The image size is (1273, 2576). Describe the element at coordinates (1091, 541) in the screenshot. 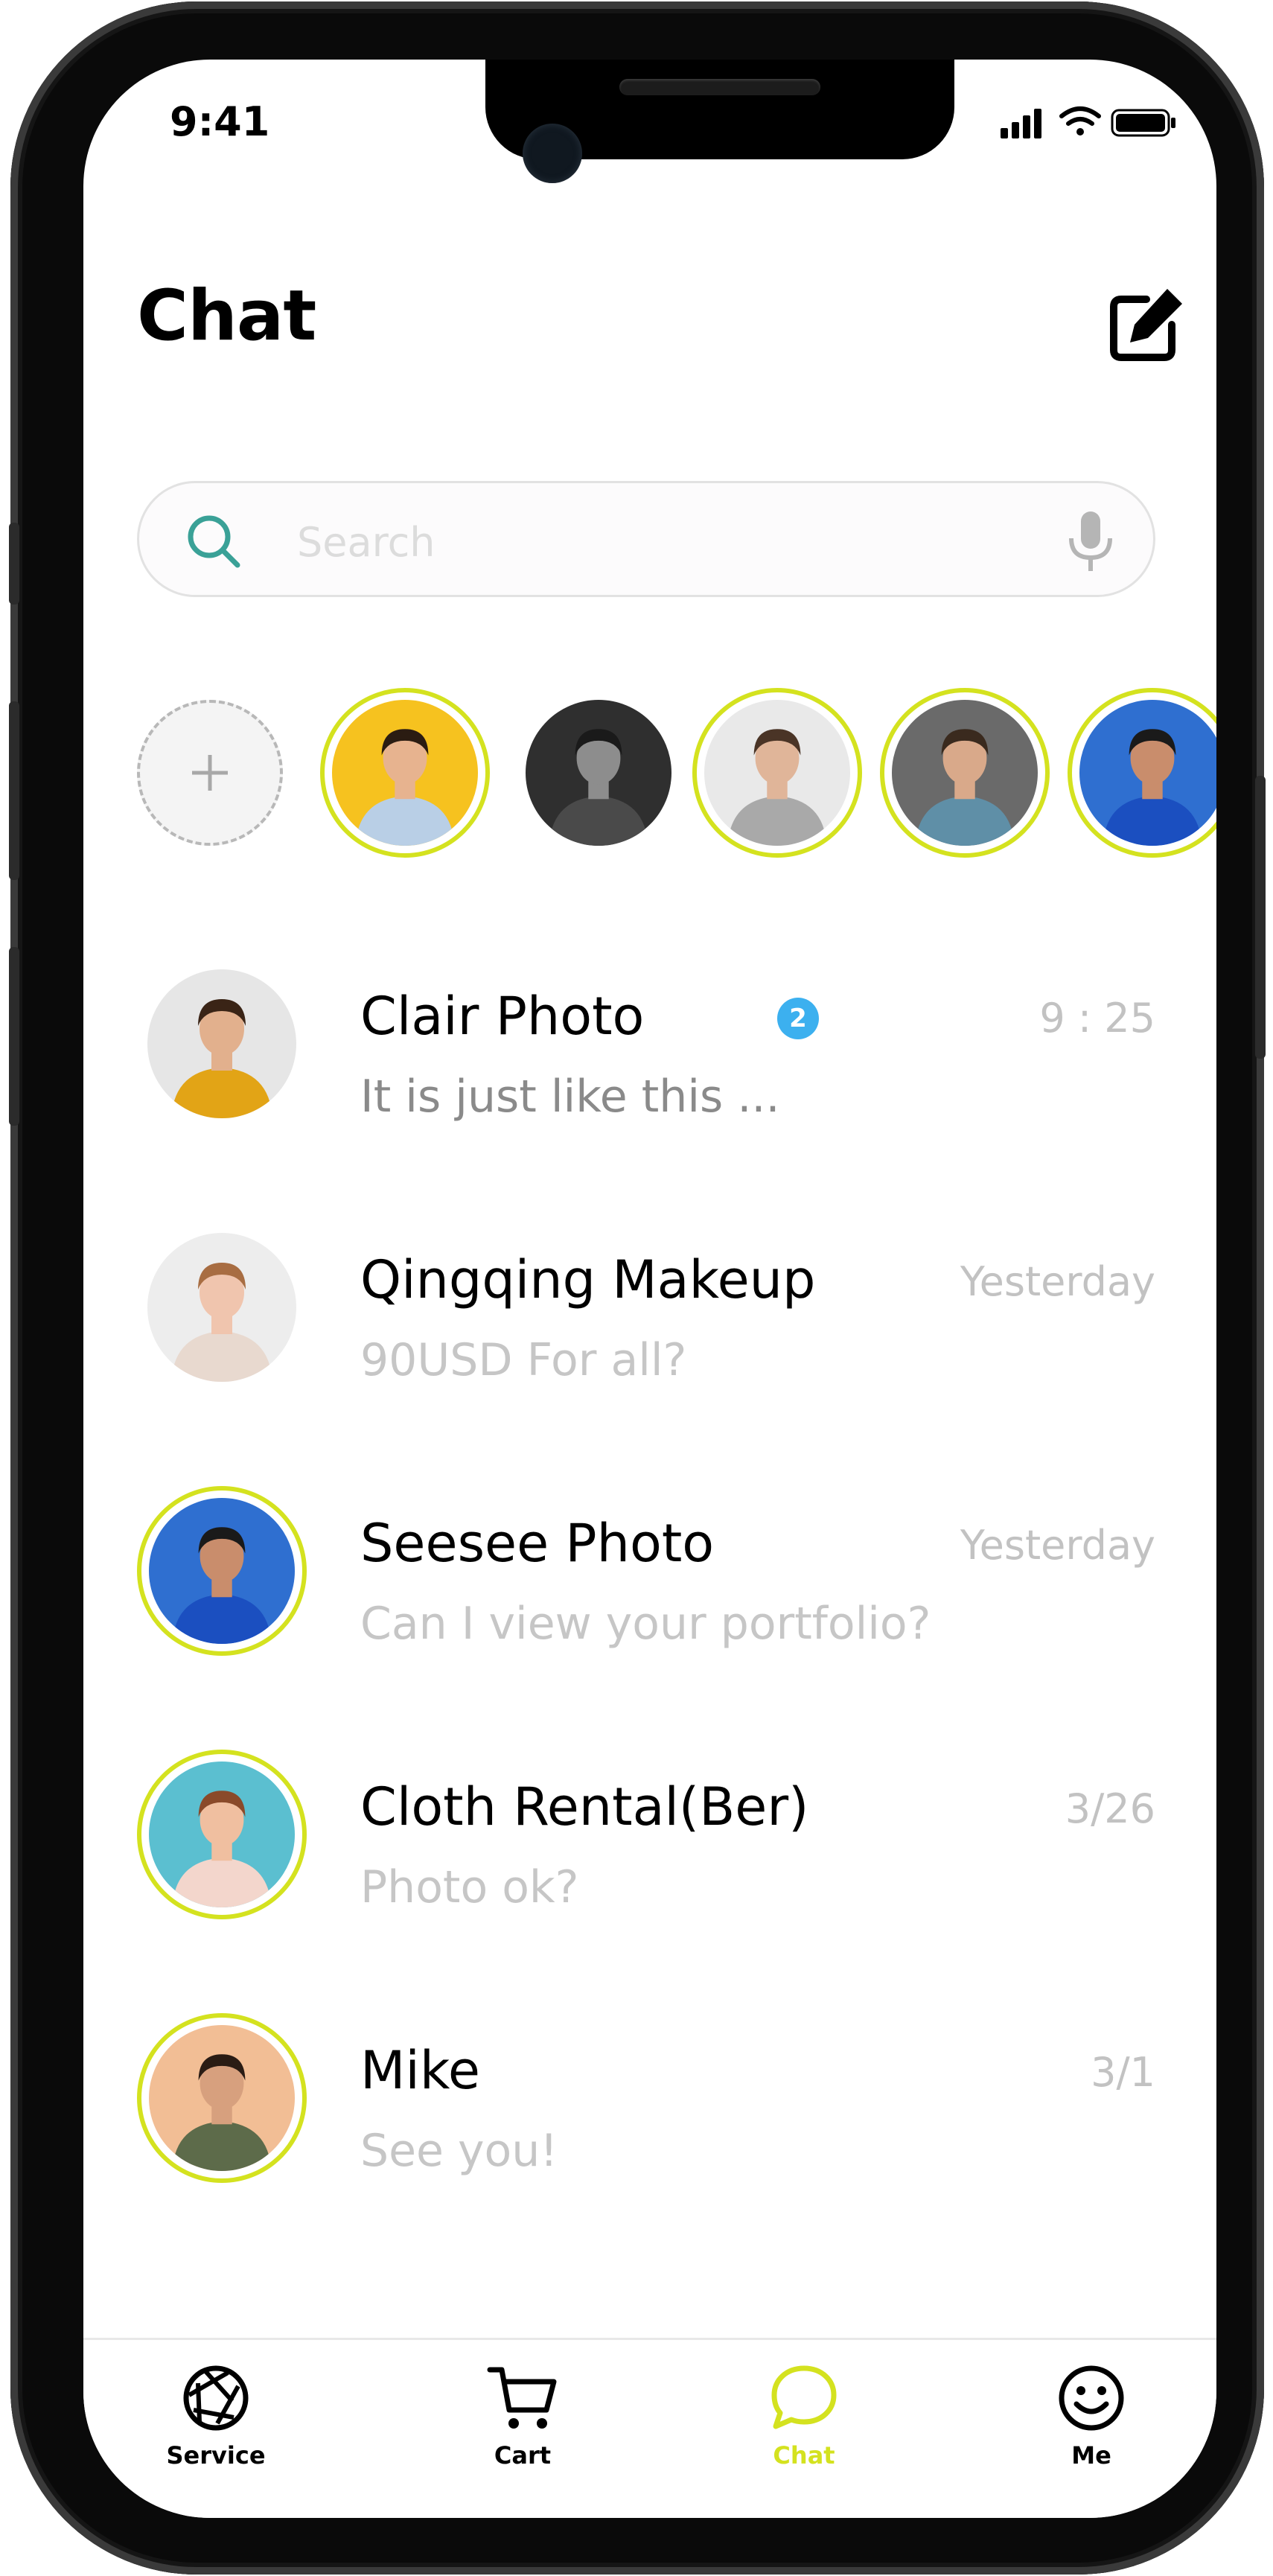

I see `microphone-icon` at that location.